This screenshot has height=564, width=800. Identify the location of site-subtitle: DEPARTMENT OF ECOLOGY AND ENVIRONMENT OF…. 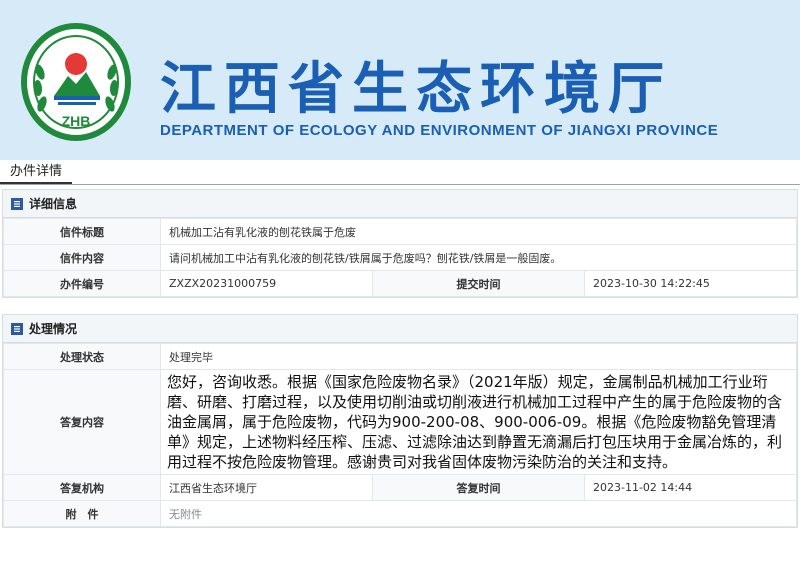
(439, 130).